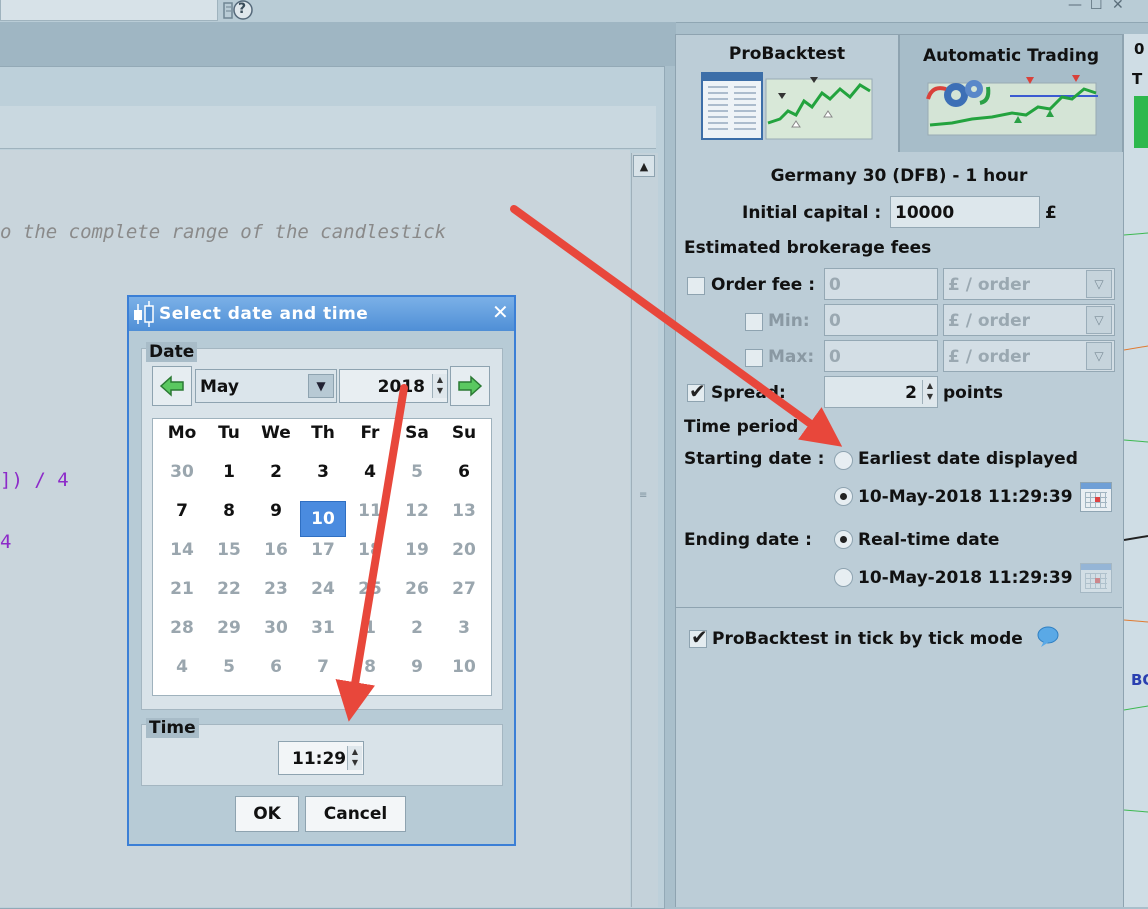 This screenshot has width=1148, height=909. Describe the element at coordinates (229, 636) in the screenshot. I see `calendar-day: 29` at that location.